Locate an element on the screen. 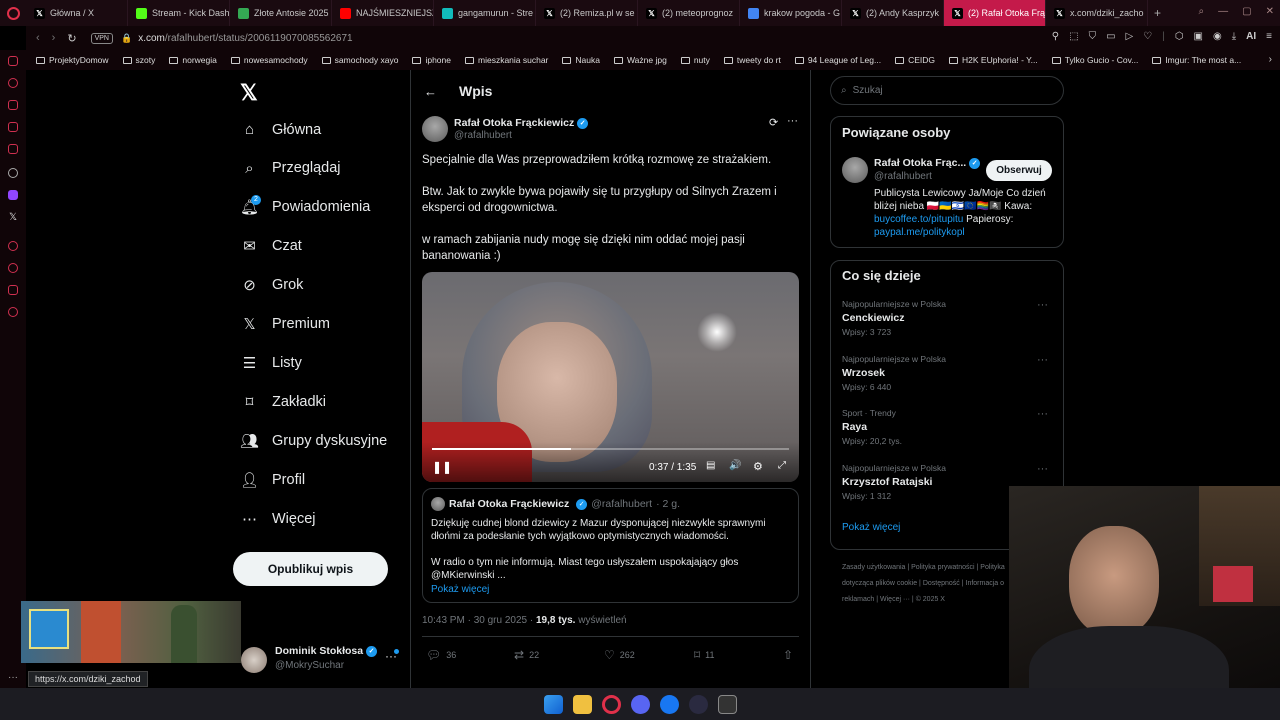 The width and height of the screenshot is (1280, 720). x-logo-icon: 𝕏 is located at coordinates (249, 93).